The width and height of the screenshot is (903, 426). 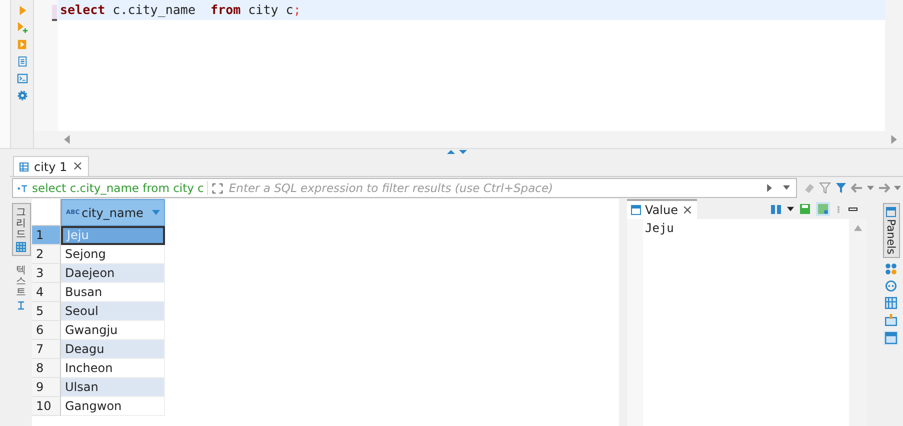 What do you see at coordinates (113, 387) in the screenshot?
I see `table-cell: Ulsan` at bounding box center [113, 387].